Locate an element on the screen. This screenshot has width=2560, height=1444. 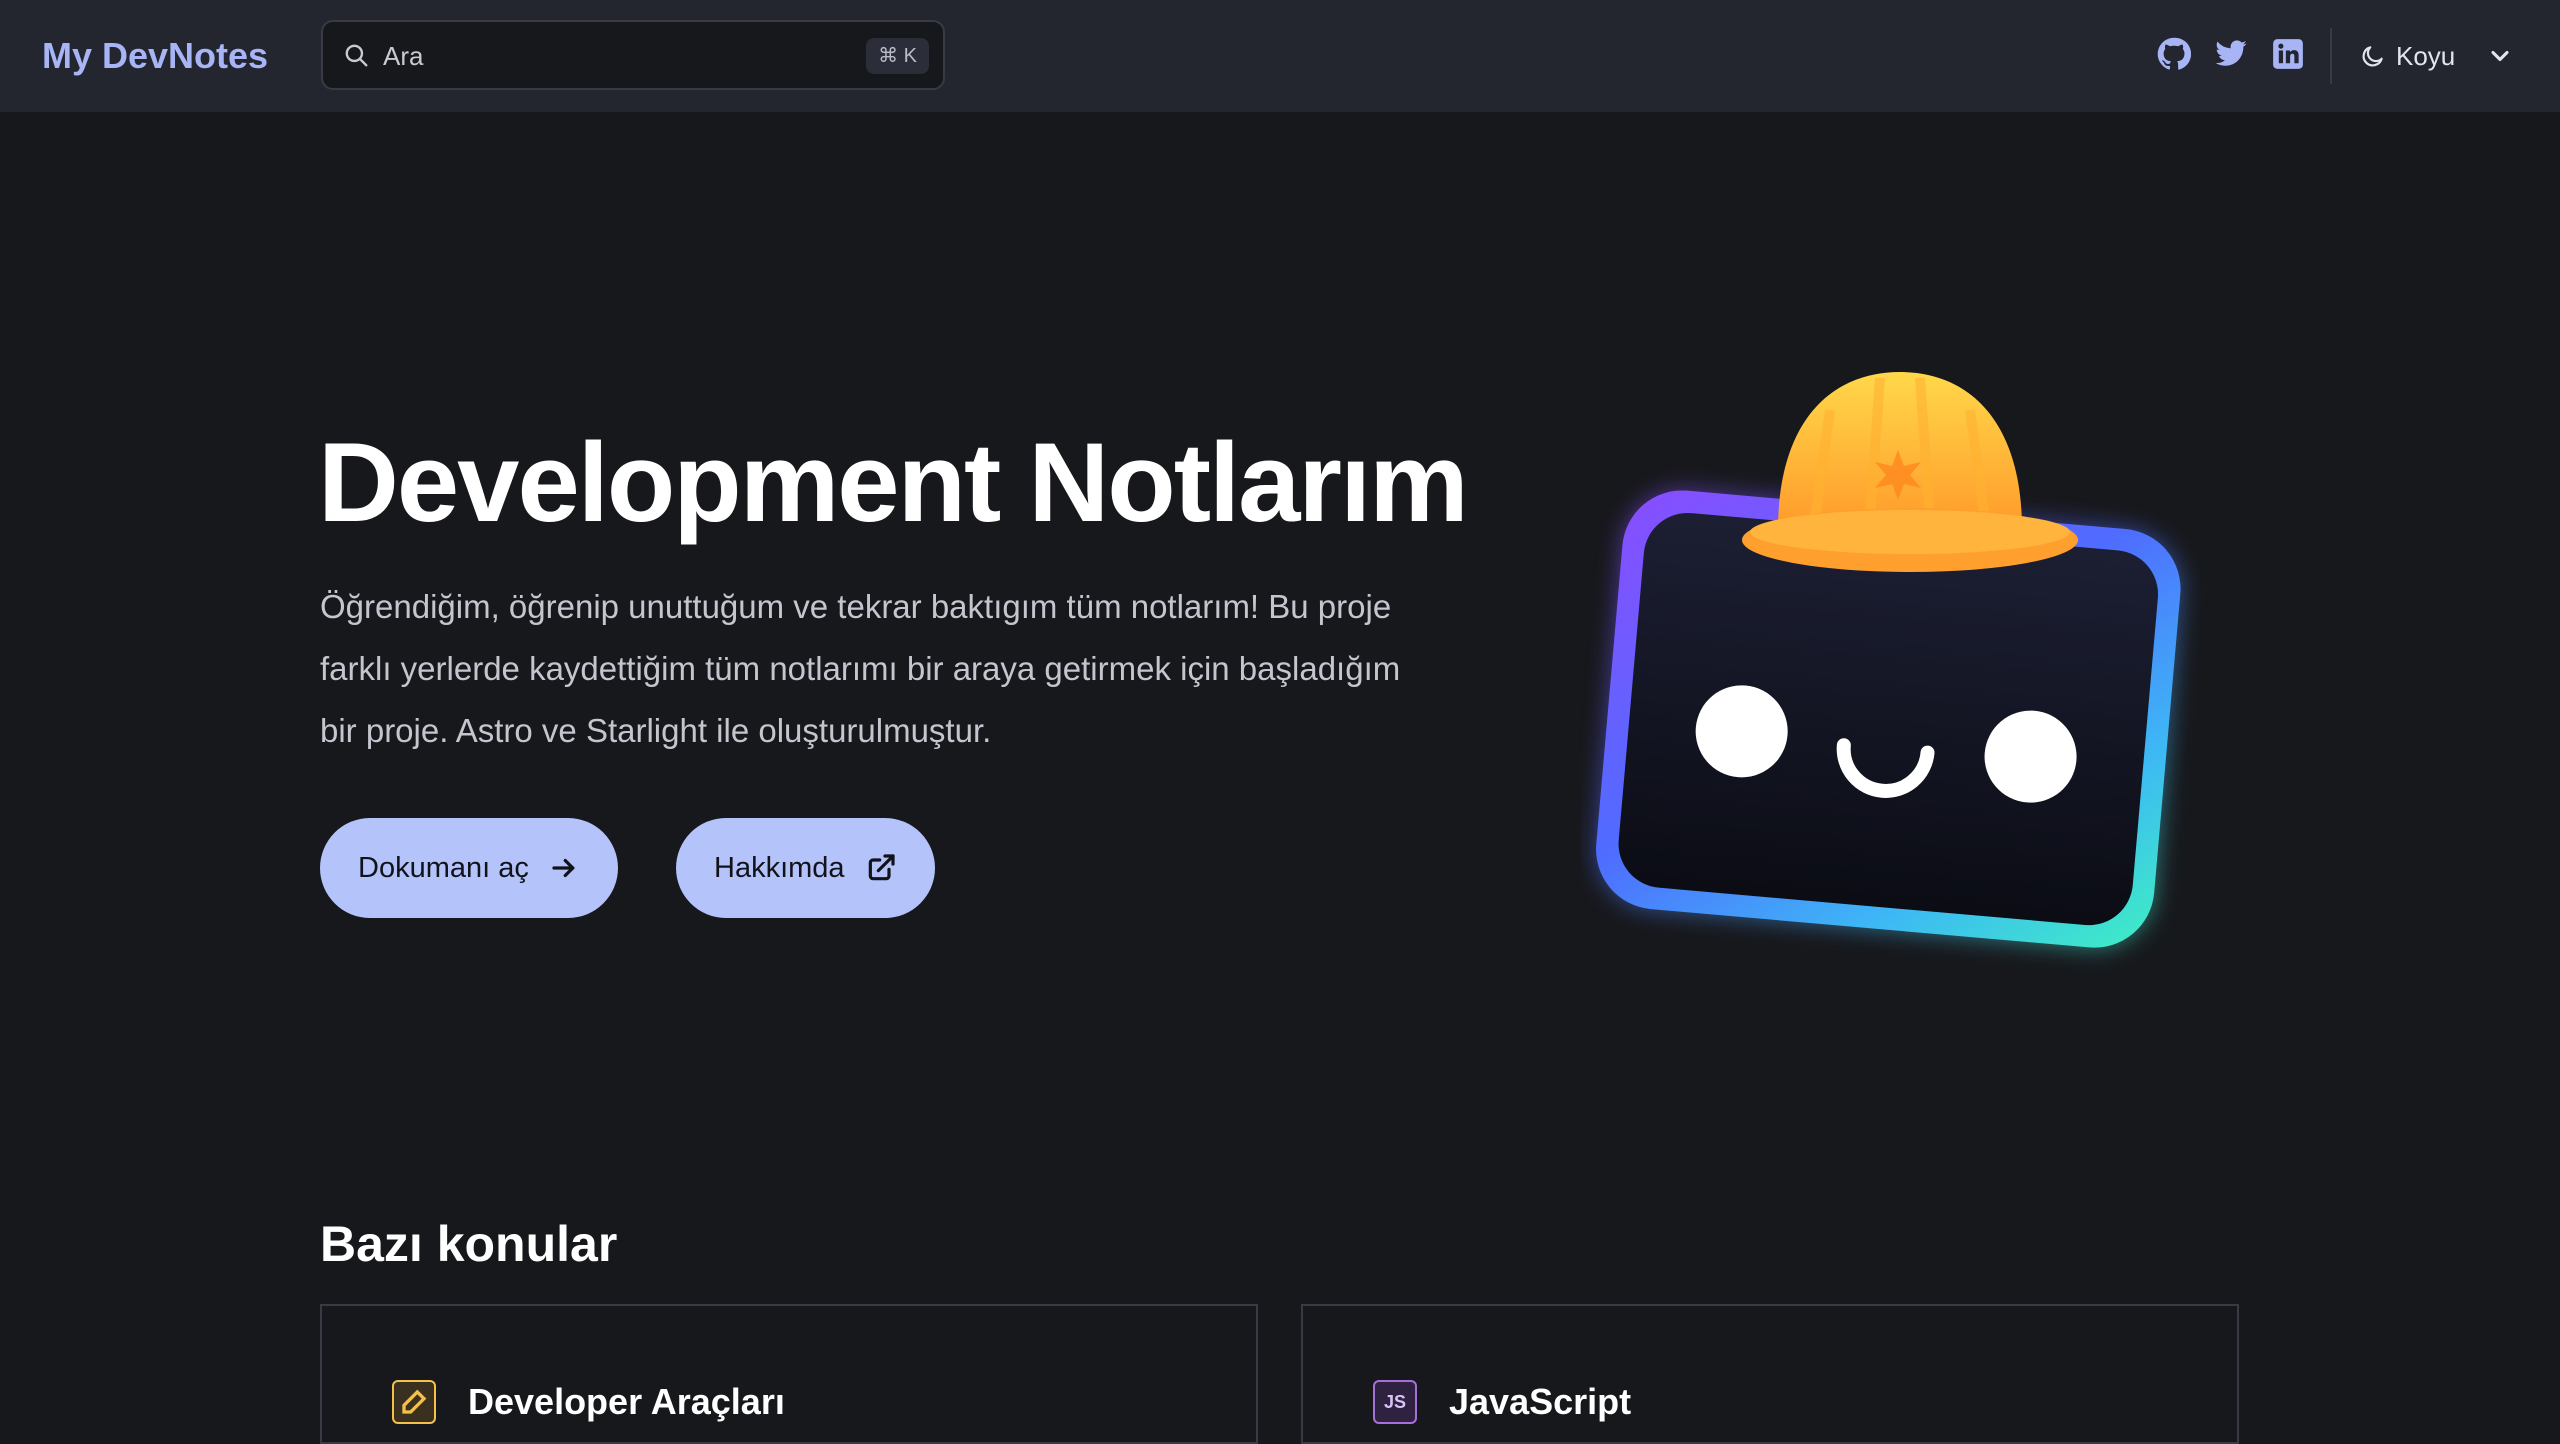
linkedin-link is located at coordinates (2288, 54).